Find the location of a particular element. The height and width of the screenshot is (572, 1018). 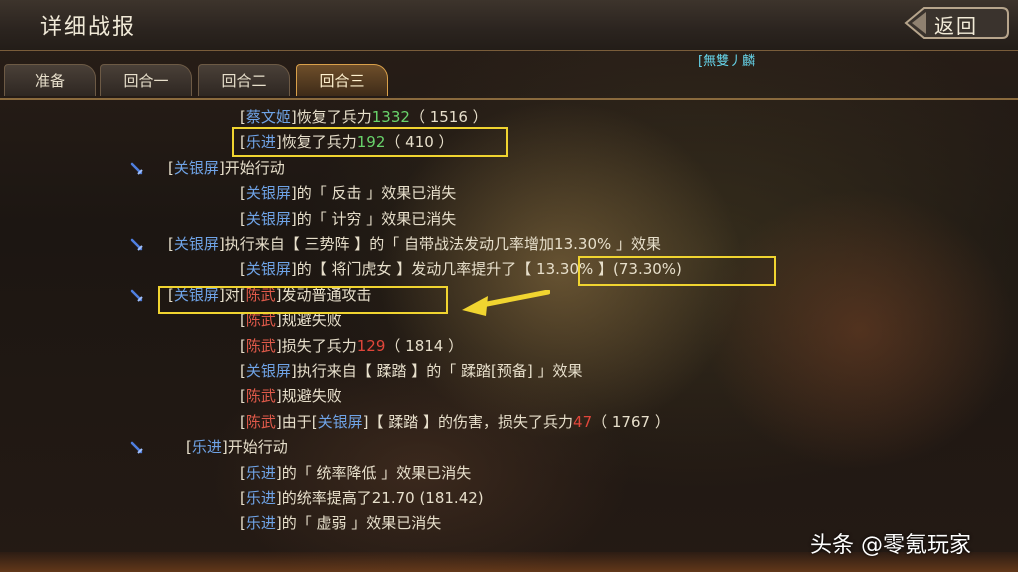

log-entry: [关银屏]的「 反击 」效果已消失 is located at coordinates (348, 193).